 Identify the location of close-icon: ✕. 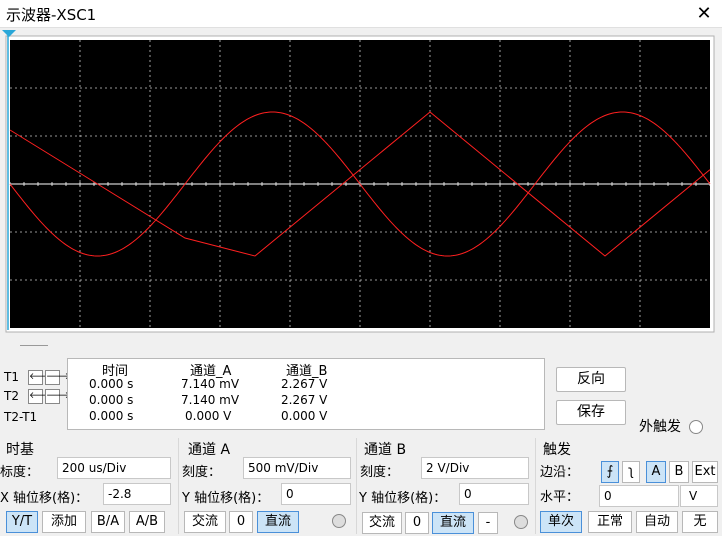
(704, 14).